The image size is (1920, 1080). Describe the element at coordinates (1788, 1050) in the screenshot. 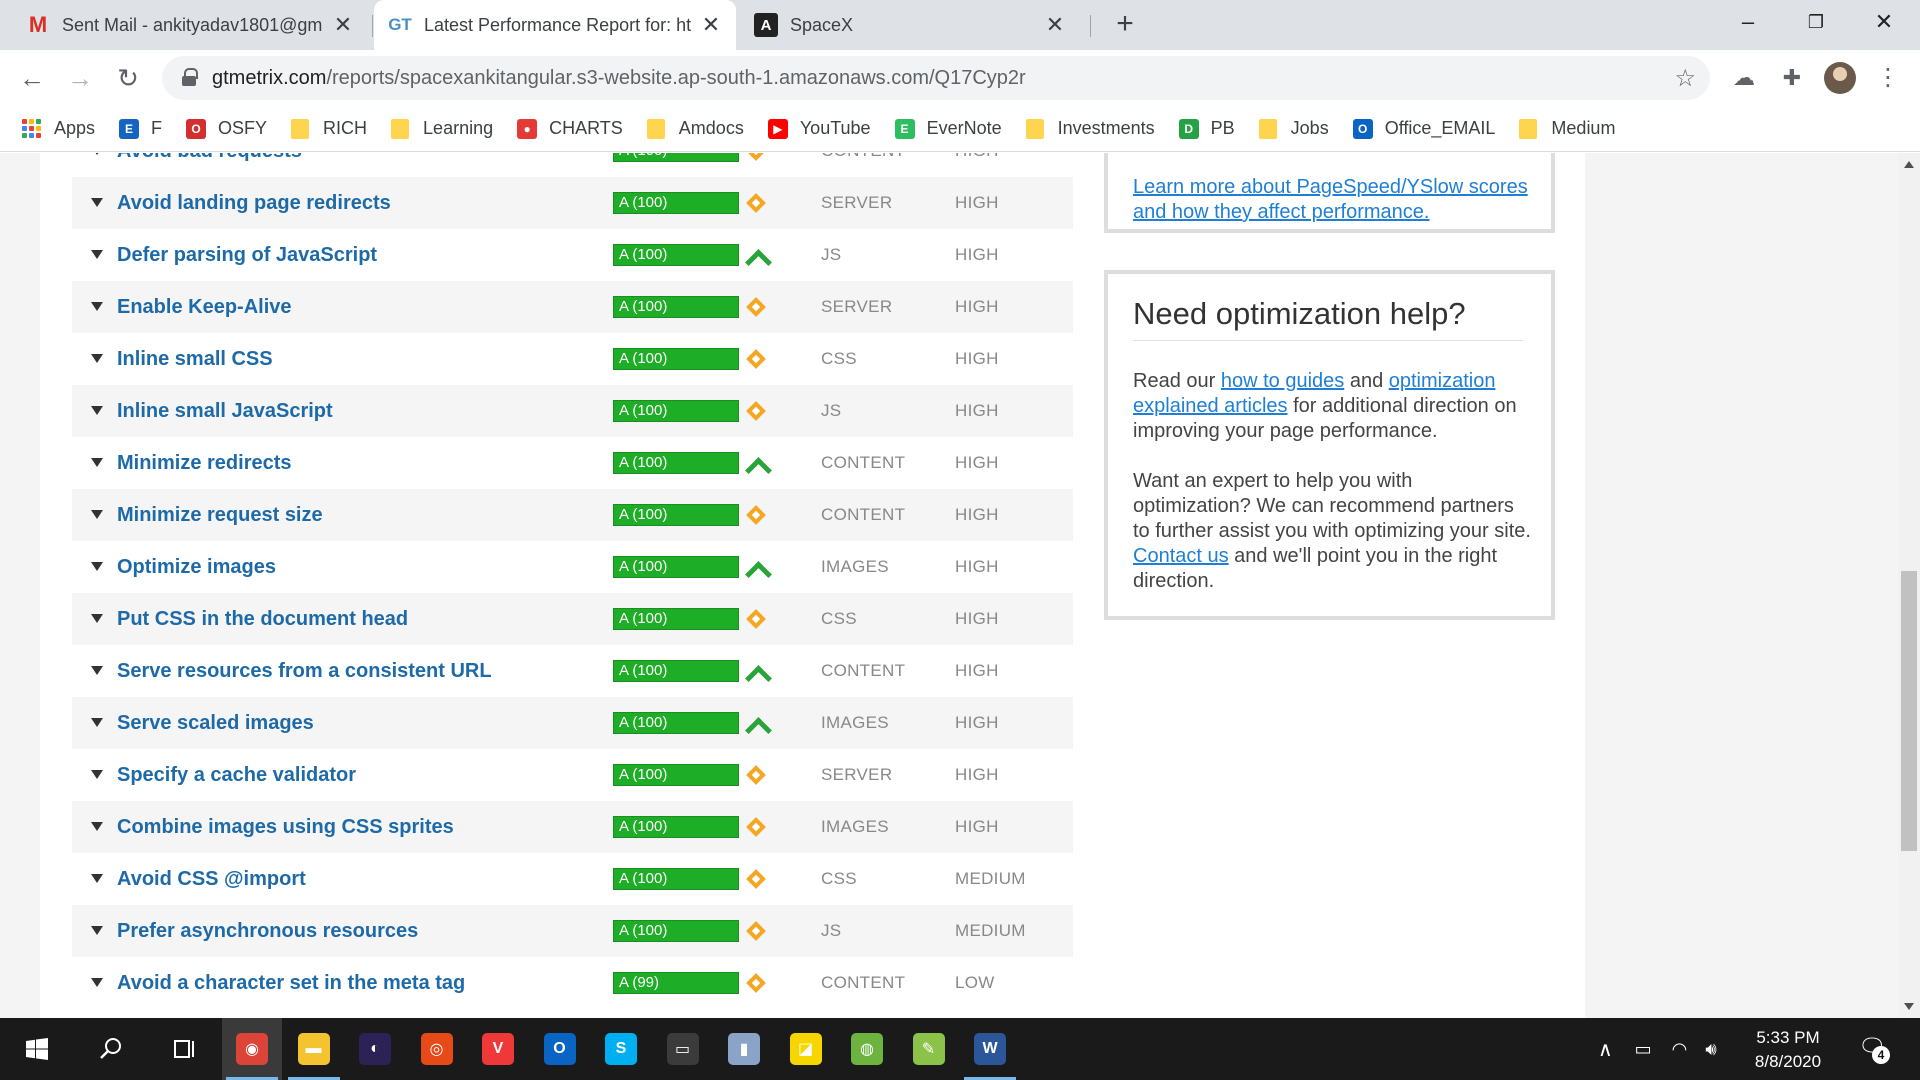

I see `taskbar-clock: 5:33 PM 8/8/2020` at that location.